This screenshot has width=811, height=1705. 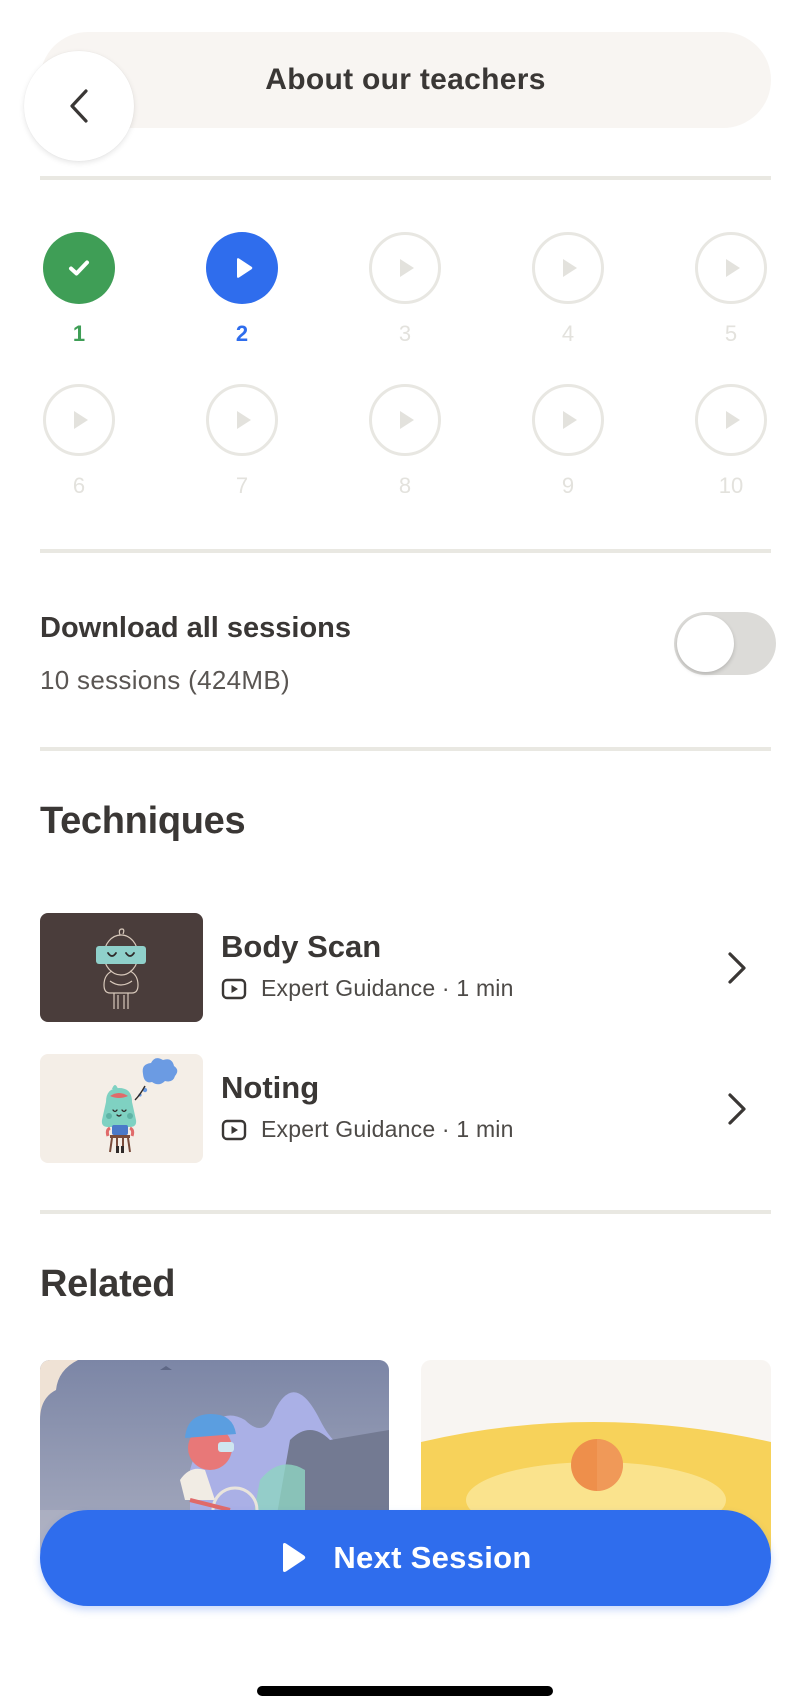 I want to click on next-session-label: Next Session, so click(x=432, y=1557).